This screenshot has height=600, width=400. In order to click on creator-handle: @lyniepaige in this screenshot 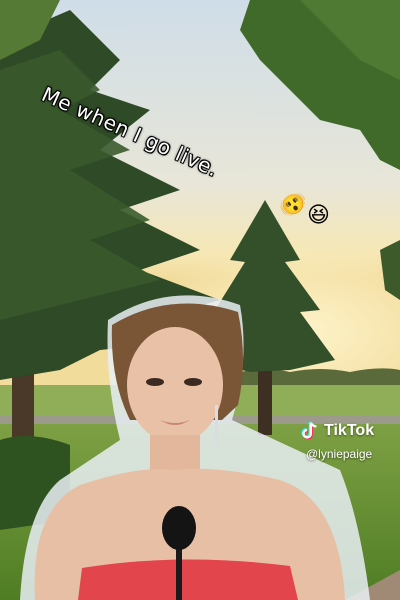, I will do `click(339, 454)`.